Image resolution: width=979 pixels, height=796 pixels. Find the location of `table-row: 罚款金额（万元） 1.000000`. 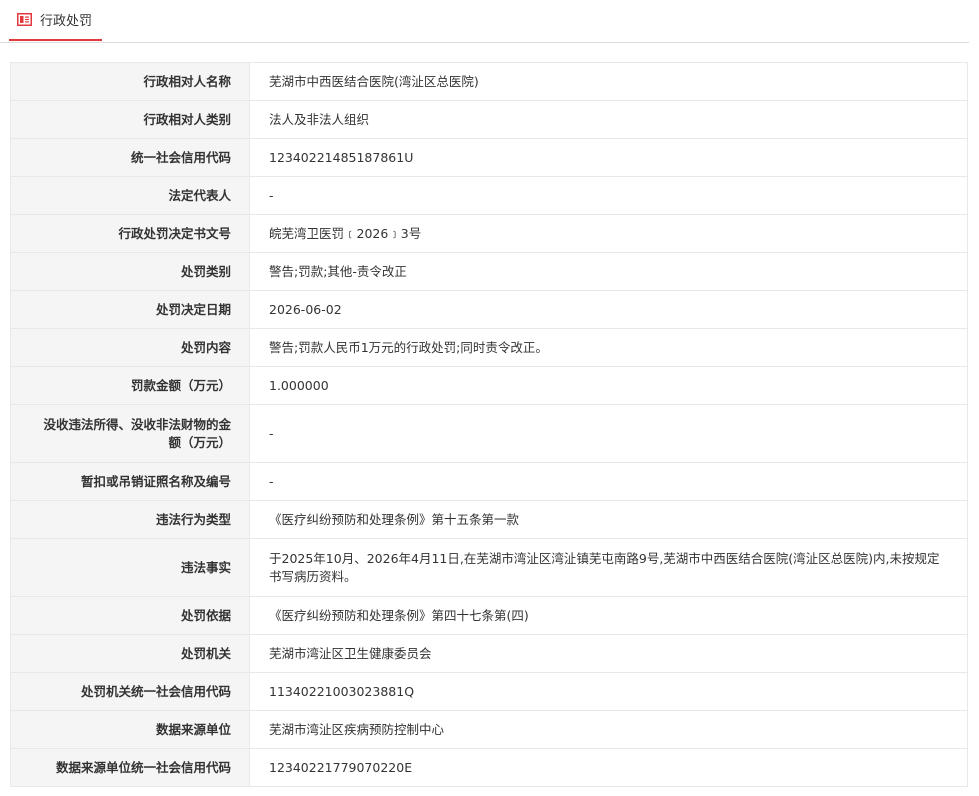

table-row: 罚款金额（万元） 1.000000 is located at coordinates (489, 385).